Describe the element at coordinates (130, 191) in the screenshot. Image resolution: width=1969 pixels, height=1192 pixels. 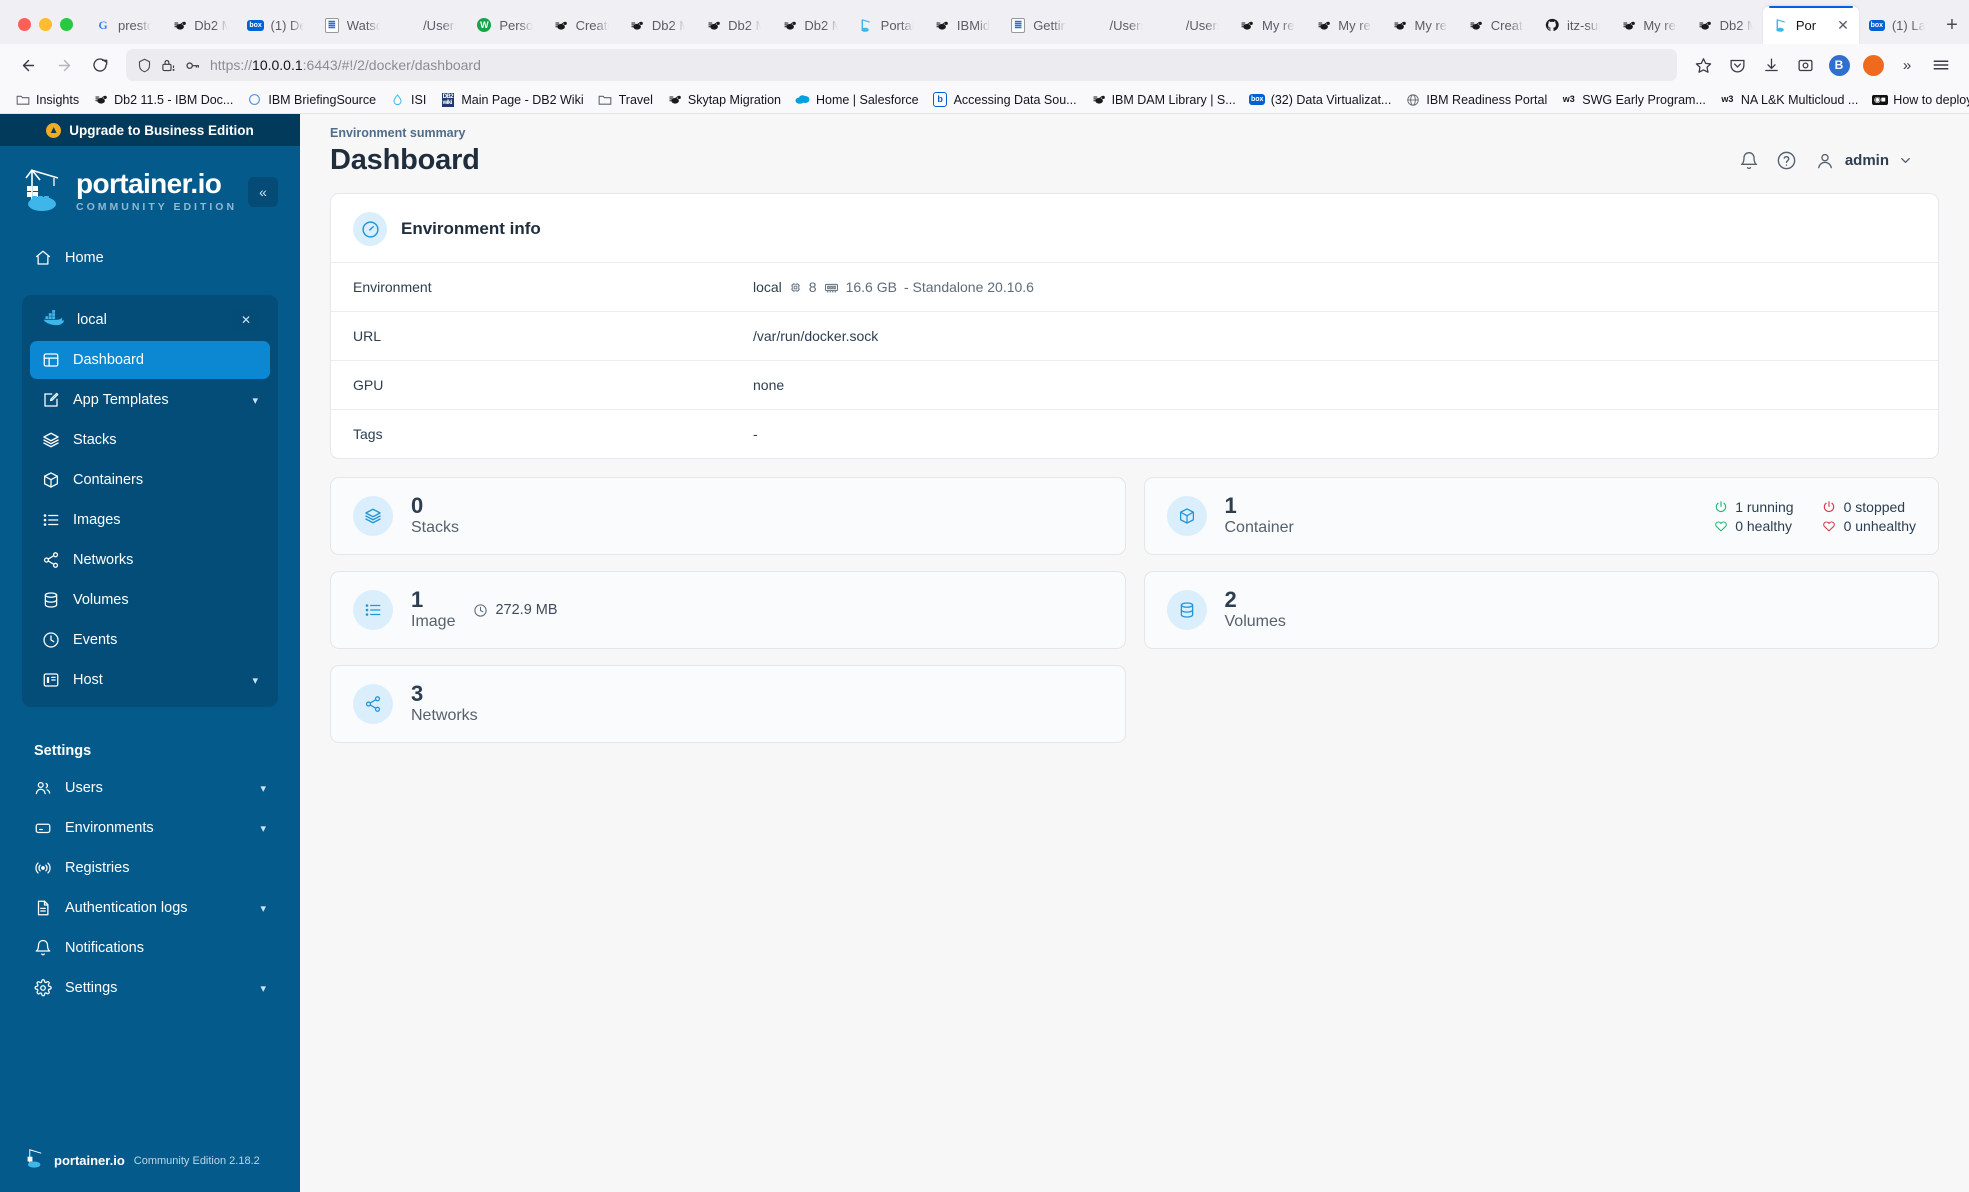
I see `portainer-logo: portainer.io COMMUNITY EDITION` at that location.